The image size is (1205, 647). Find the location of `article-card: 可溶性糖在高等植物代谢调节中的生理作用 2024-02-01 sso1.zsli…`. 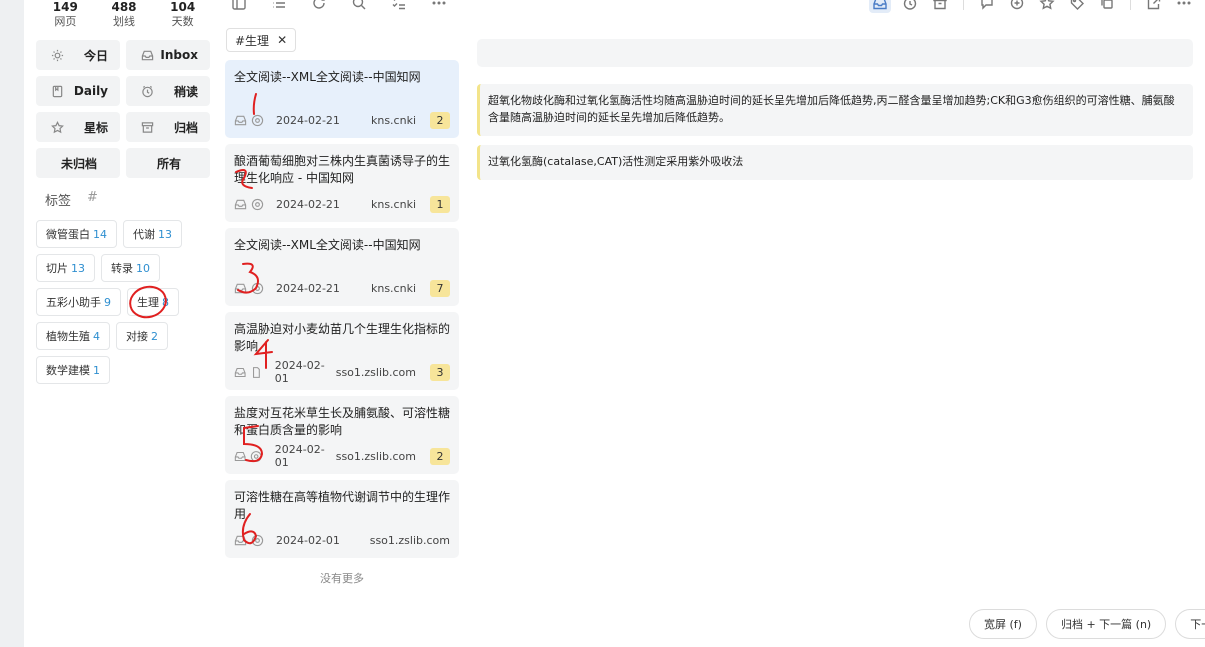

article-card: 可溶性糖在高等植物代谢调节中的生理作用 2024-02-01 sso1.zsli… is located at coordinates (342, 519).